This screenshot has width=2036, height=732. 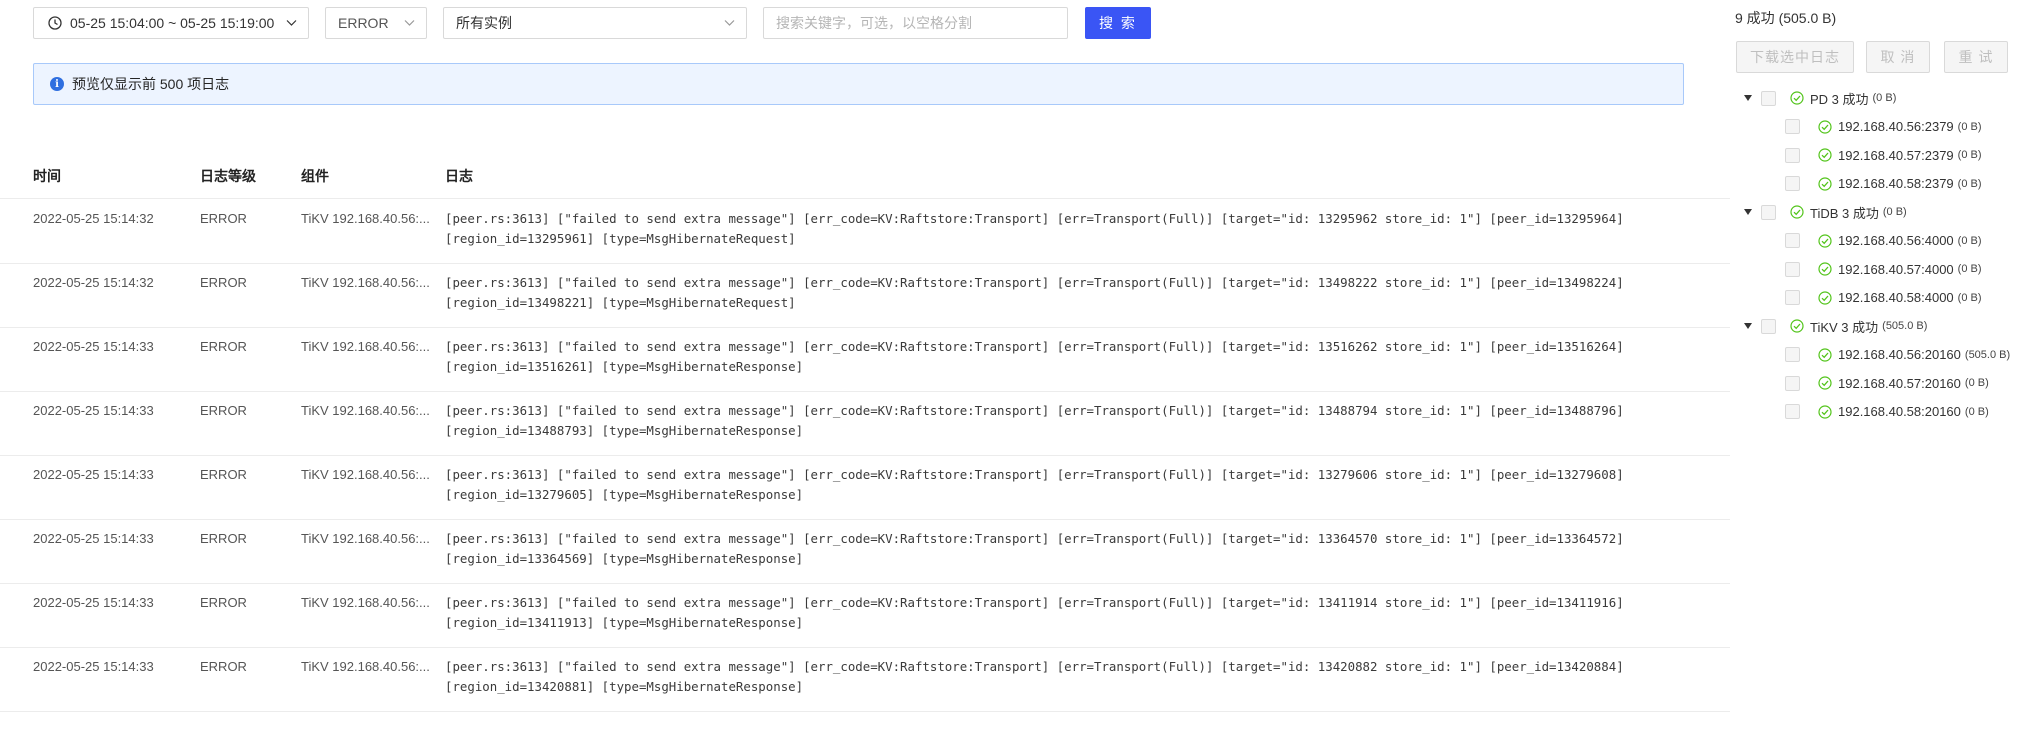 What do you see at coordinates (1899, 411) in the screenshot?
I see `instance-address: 192.168.40.58:20160` at bounding box center [1899, 411].